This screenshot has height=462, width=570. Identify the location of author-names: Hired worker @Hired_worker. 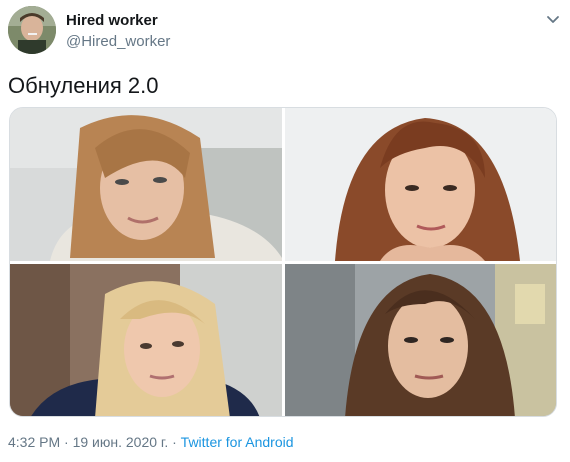
(118, 31).